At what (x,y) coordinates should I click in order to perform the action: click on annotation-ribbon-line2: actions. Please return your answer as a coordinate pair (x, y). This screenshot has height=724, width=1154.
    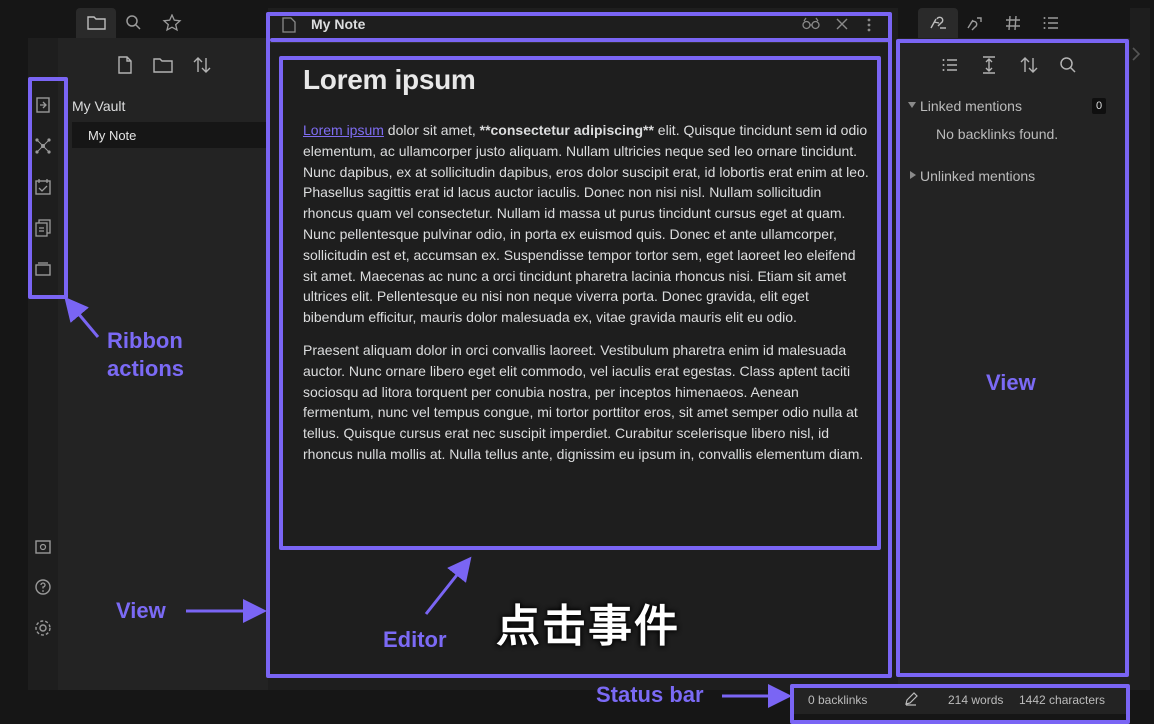
    Looking at the image, I should click on (146, 368).